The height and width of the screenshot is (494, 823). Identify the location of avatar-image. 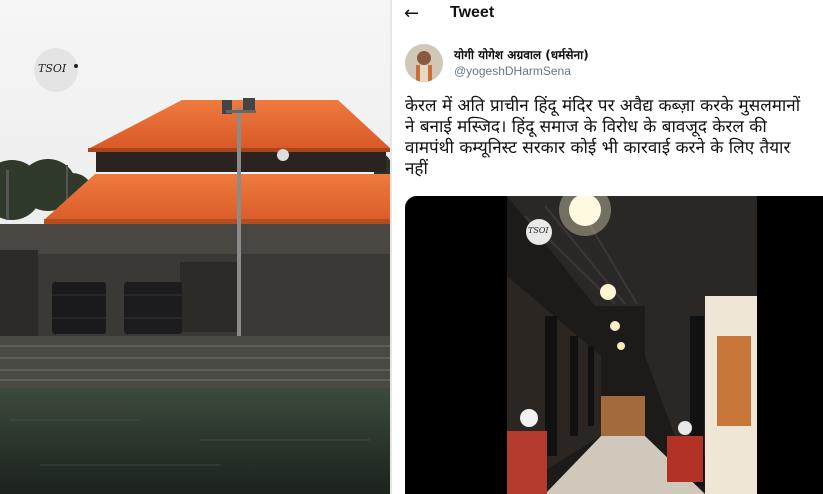
(424, 63).